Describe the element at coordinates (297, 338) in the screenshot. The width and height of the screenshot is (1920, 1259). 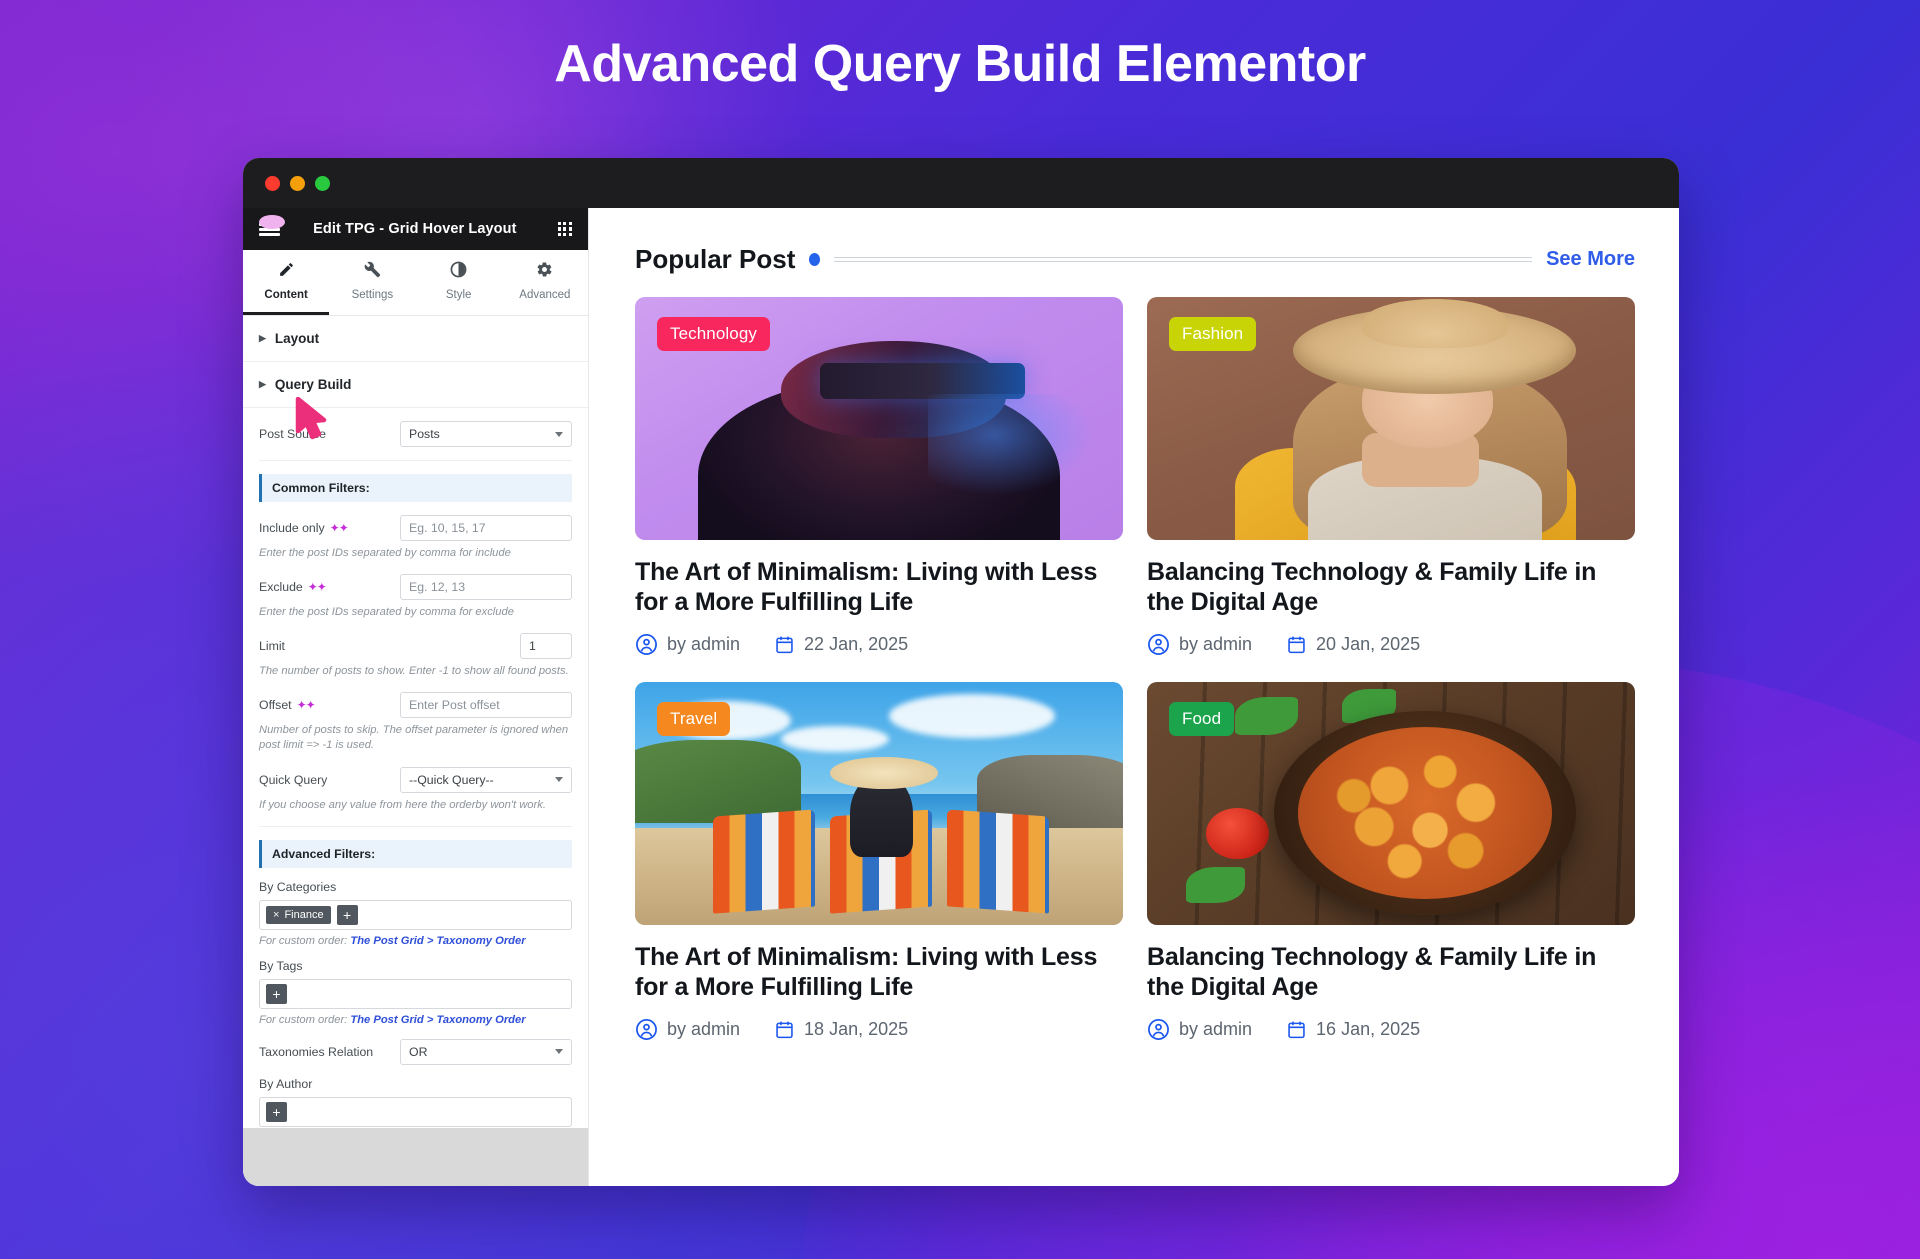
I see `section-layout-label: Layout` at that location.